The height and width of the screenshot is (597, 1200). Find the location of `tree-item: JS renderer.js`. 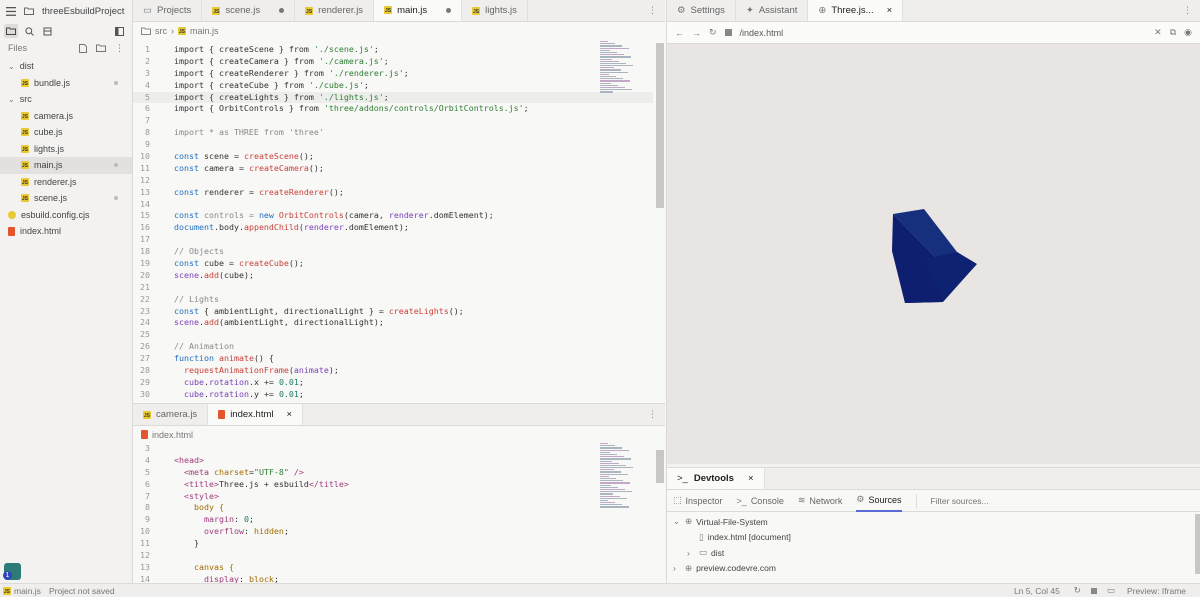

tree-item: JS renderer.js is located at coordinates (66, 182).